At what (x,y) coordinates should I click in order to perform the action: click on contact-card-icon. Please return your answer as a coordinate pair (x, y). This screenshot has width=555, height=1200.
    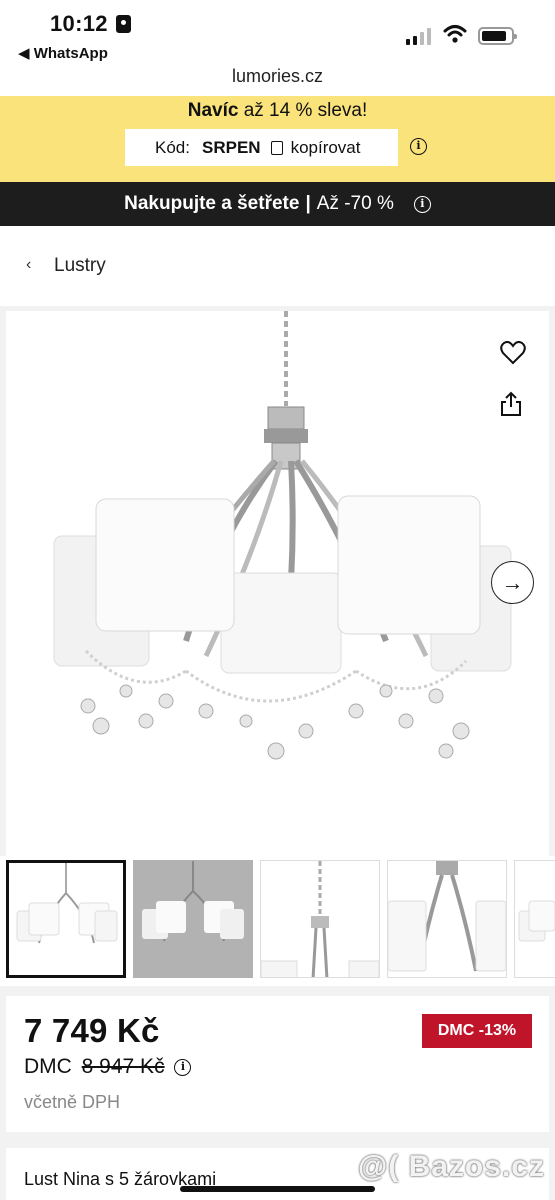
    Looking at the image, I should click on (123, 24).